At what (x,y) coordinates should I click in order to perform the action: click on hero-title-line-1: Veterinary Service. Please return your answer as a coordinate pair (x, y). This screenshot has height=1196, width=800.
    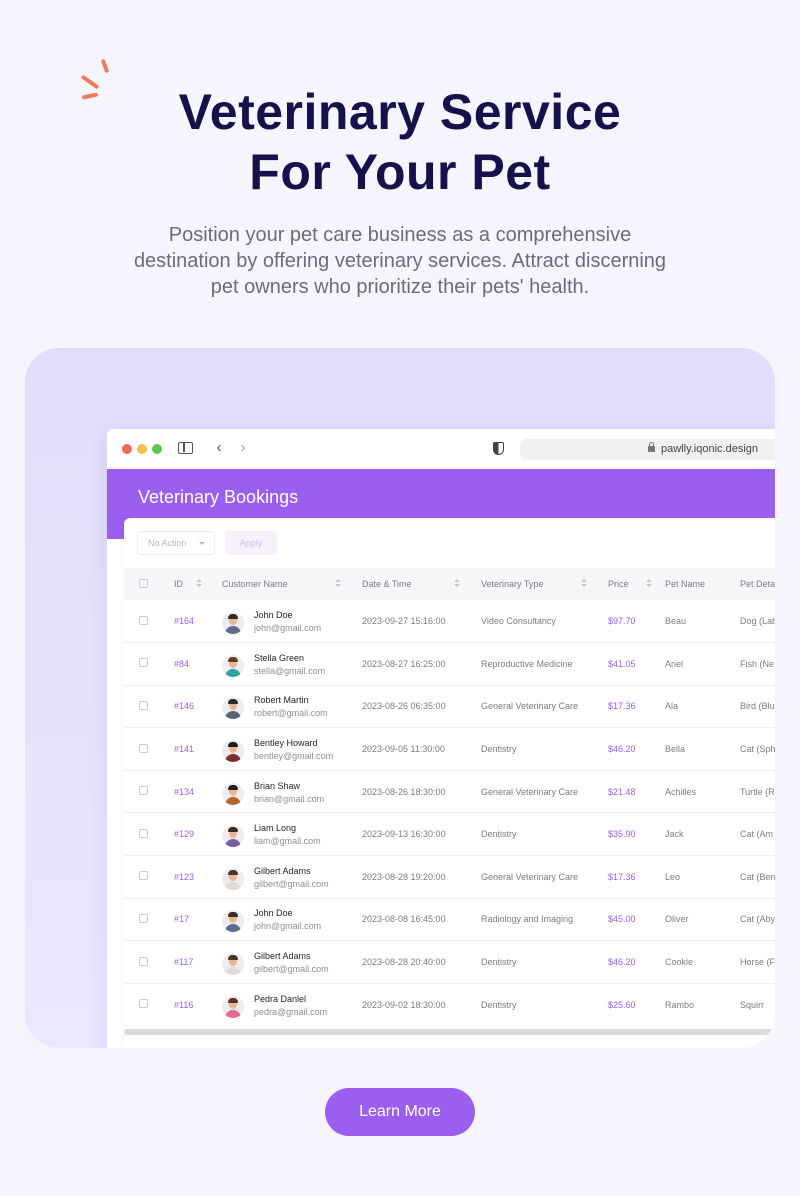
    Looking at the image, I should click on (400, 112).